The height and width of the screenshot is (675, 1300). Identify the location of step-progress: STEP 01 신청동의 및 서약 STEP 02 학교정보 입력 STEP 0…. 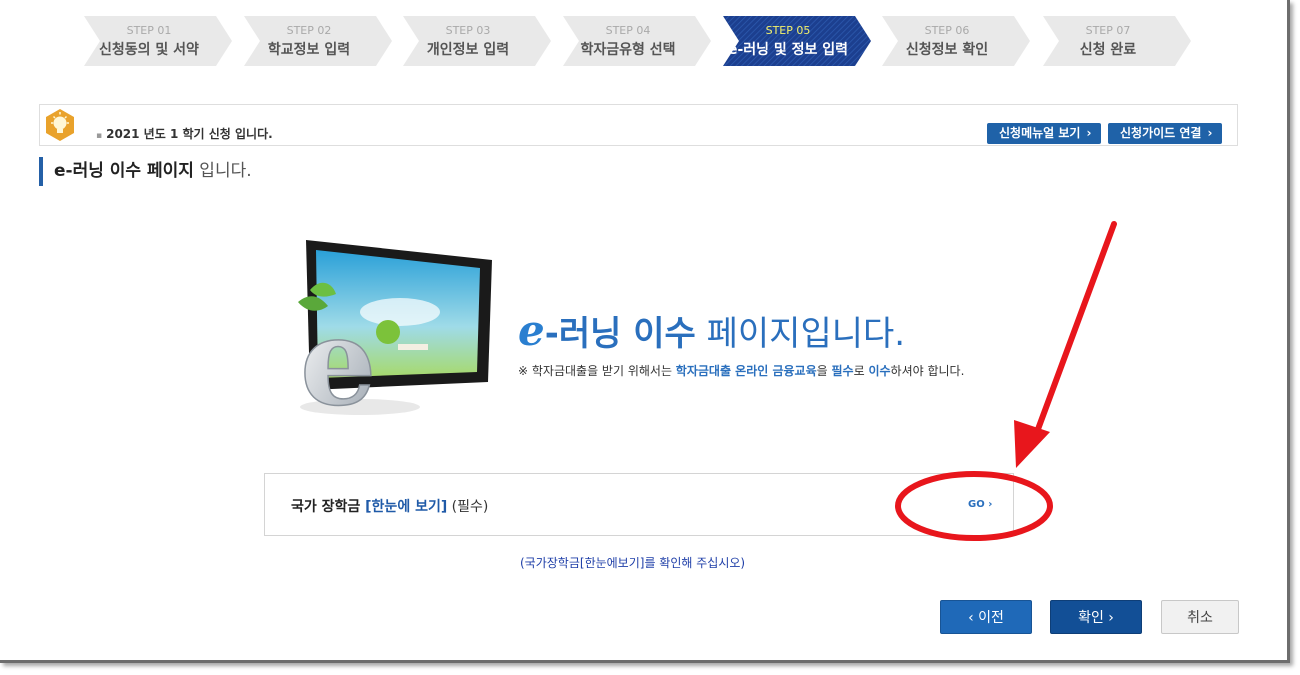
(639, 41).